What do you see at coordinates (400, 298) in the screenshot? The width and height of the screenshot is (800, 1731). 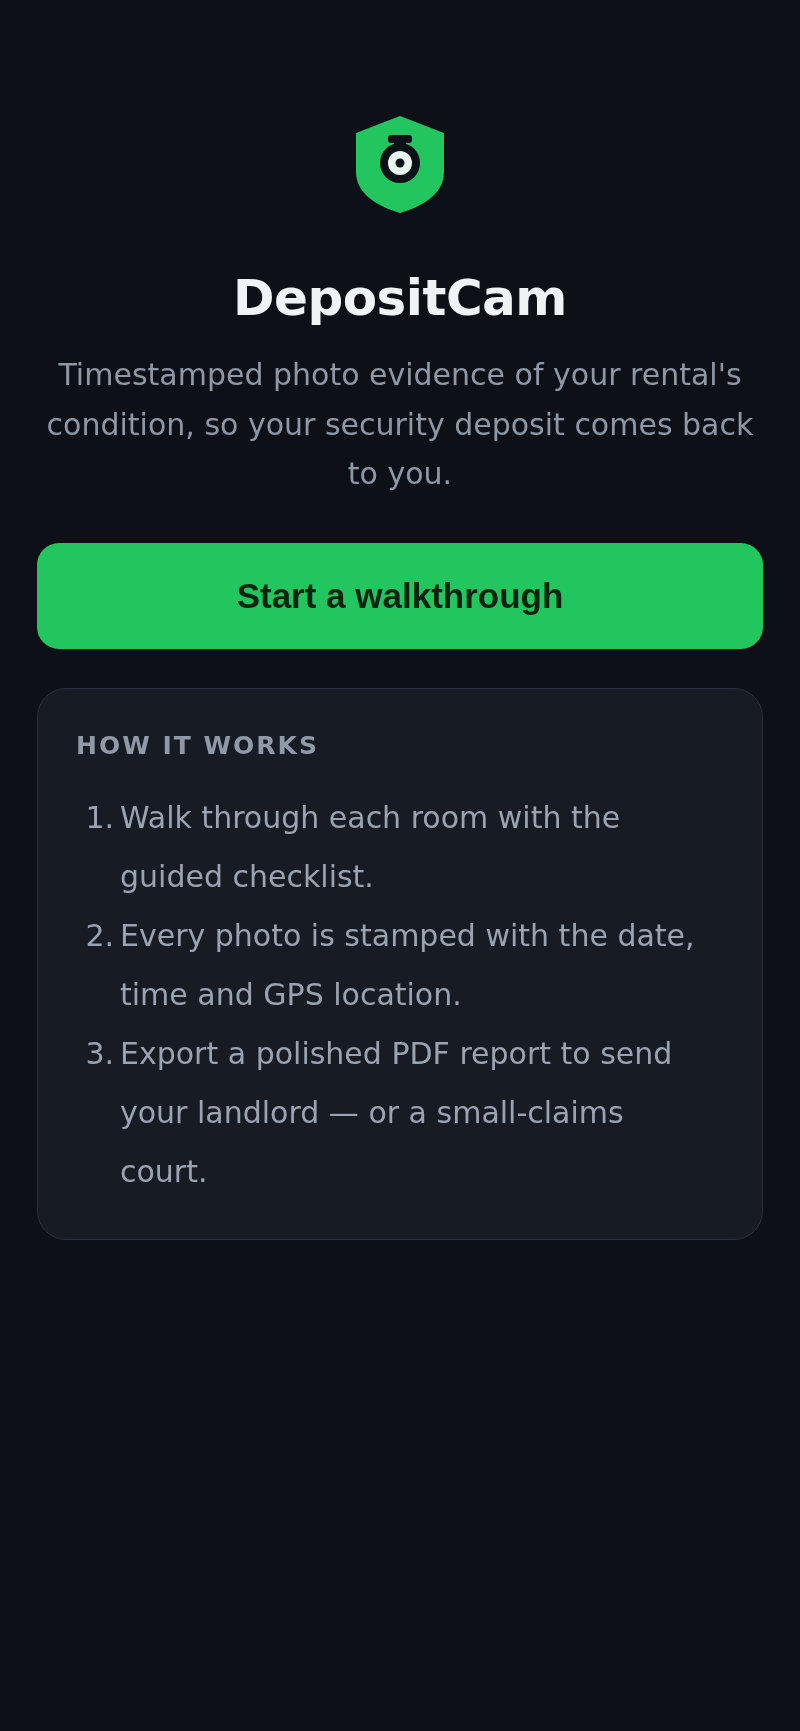 I see `app-title: DepositCam` at bounding box center [400, 298].